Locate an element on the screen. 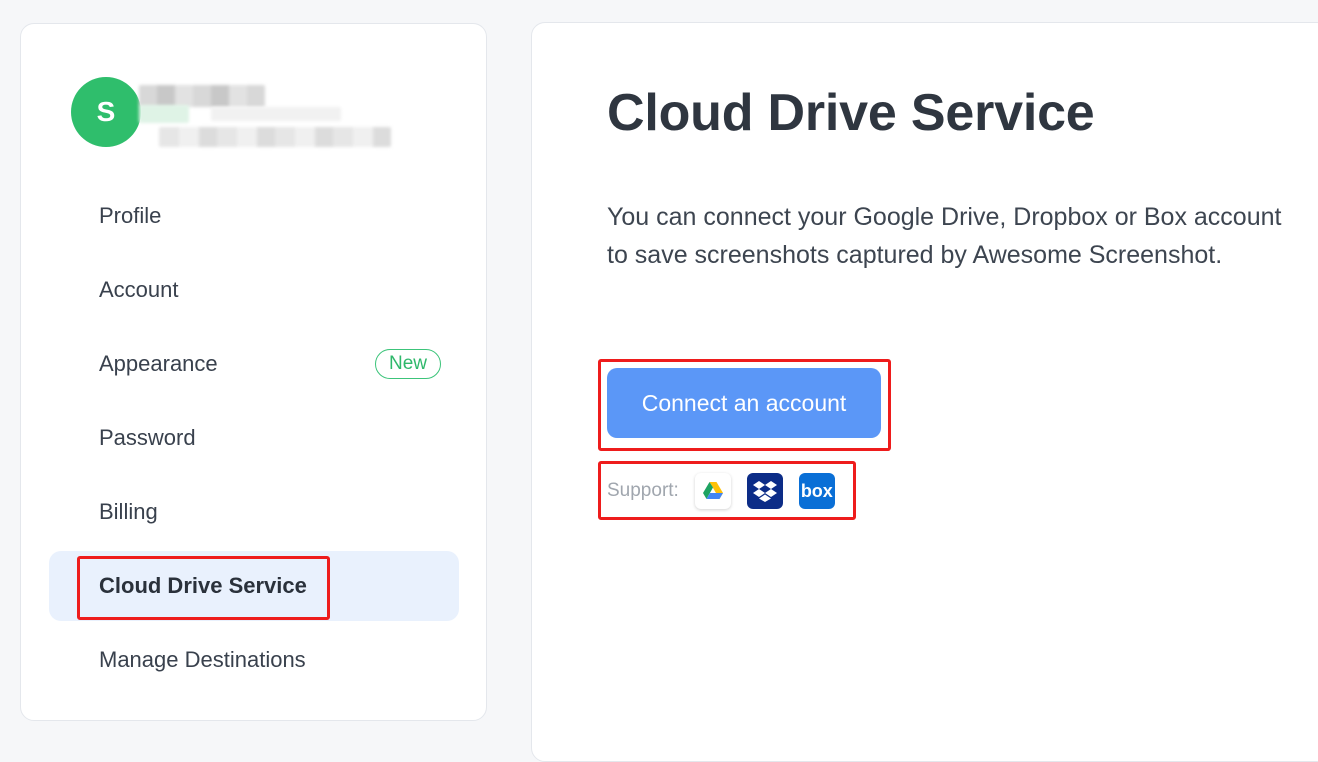  sidebar-item-label: Billing is located at coordinates (128, 511).